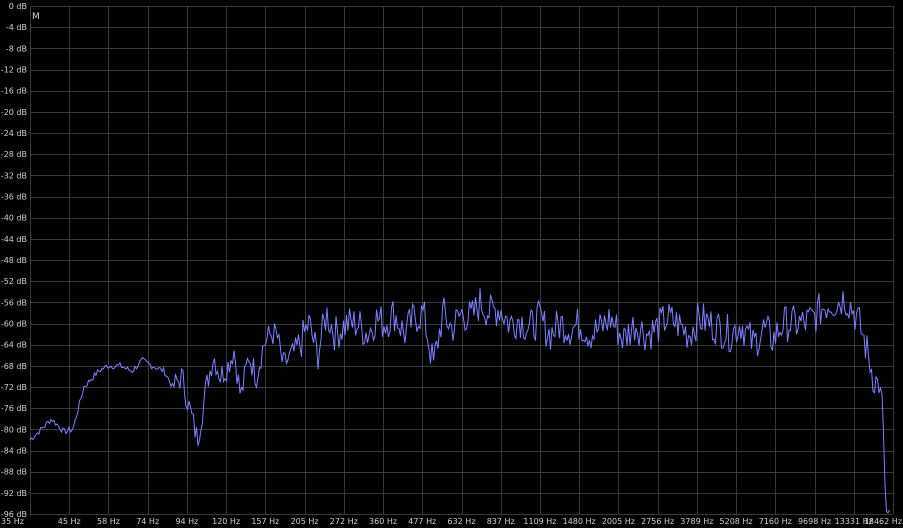  Describe the element at coordinates (14, 281) in the screenshot. I see `y-tick-label: -52 dB` at that location.